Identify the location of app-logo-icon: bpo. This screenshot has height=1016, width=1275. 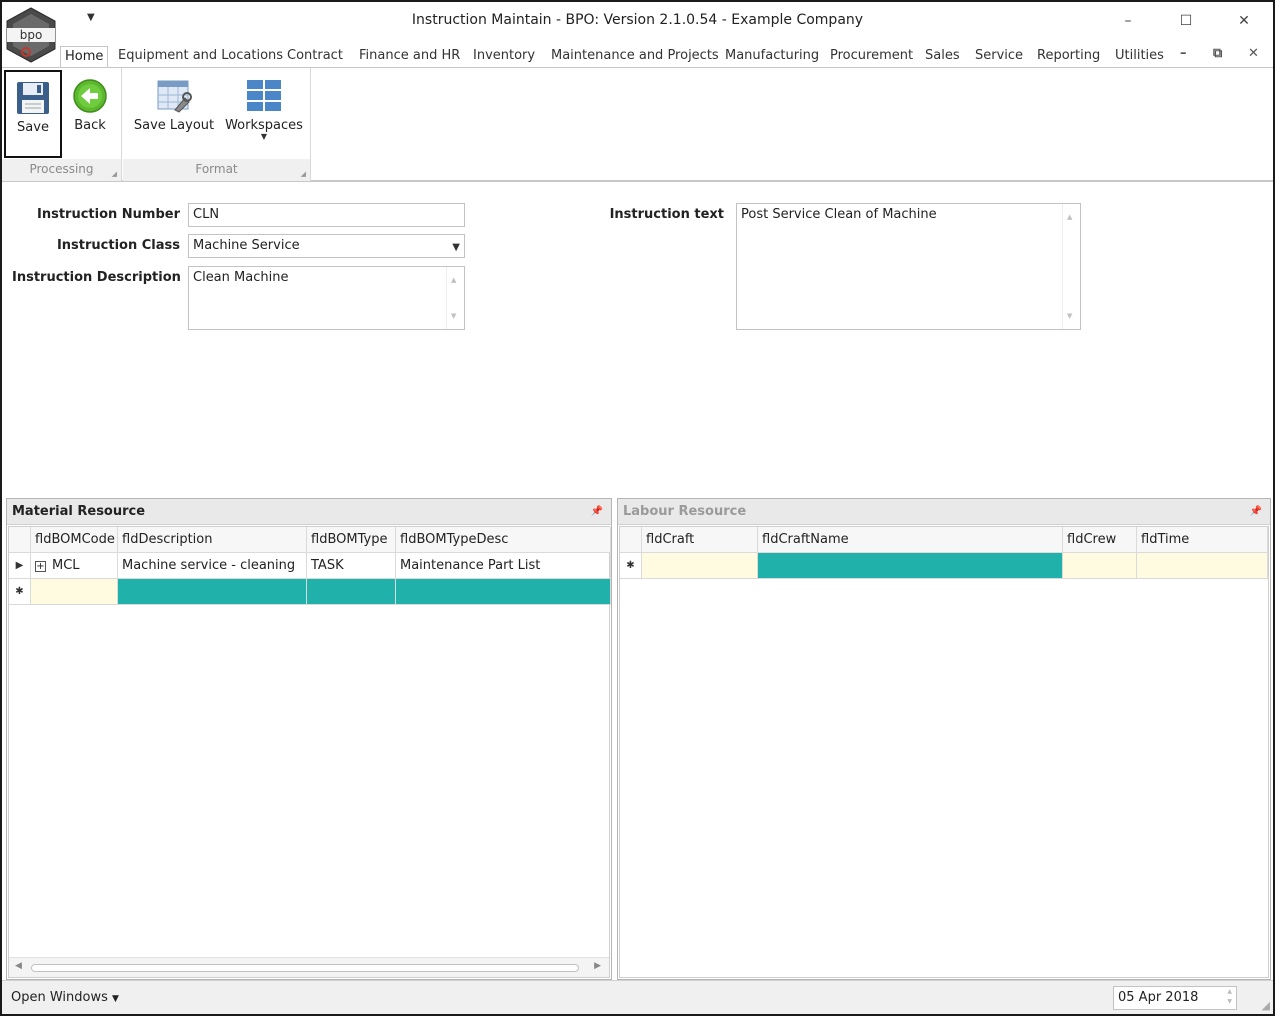
(31, 35).